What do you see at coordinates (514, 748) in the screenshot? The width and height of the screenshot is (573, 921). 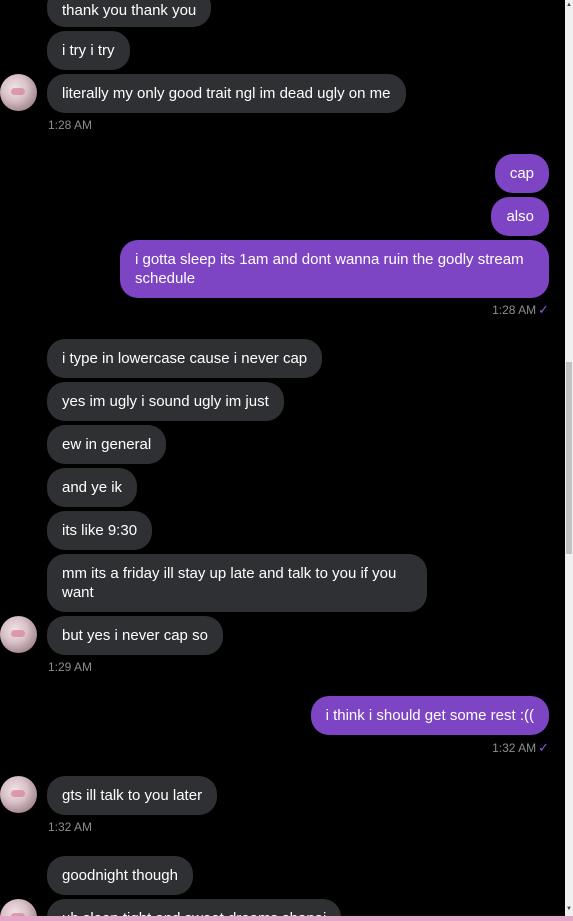 I see `timestamp-text: 1:32 AM` at bounding box center [514, 748].